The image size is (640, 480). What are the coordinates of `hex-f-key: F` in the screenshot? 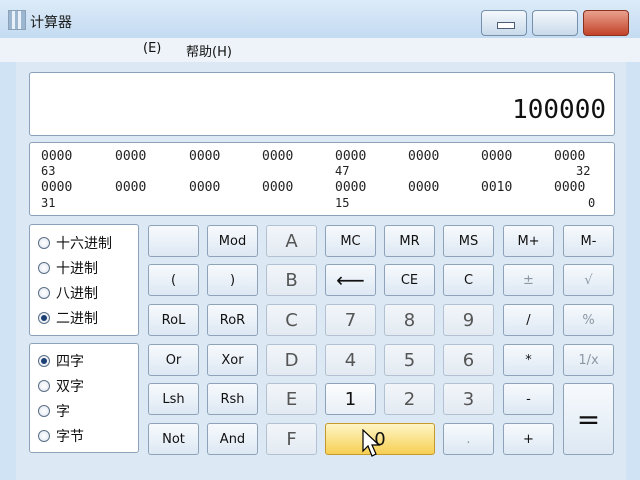 It's located at (291, 439).